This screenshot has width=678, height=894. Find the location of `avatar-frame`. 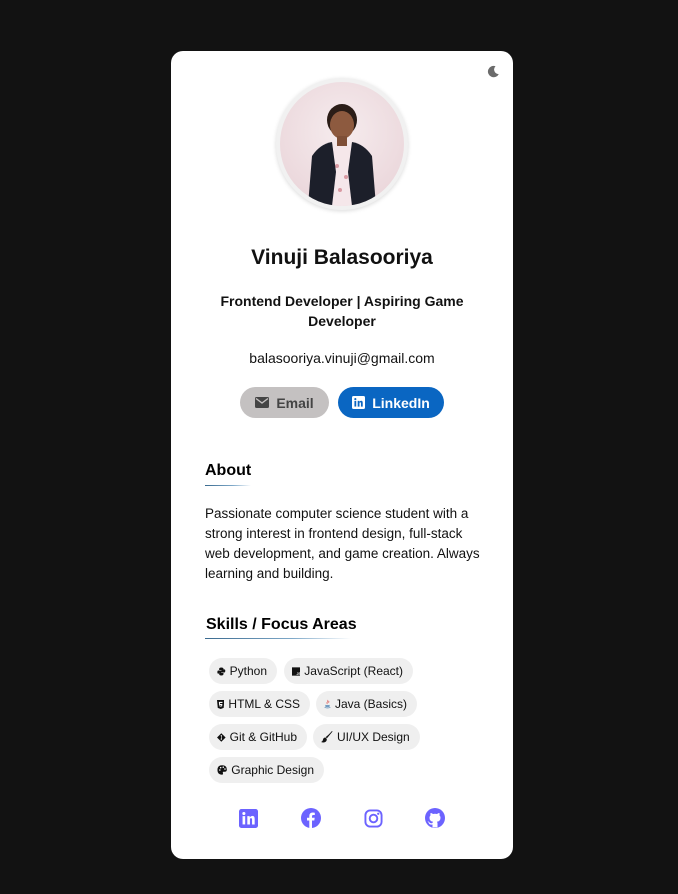

avatar-frame is located at coordinates (342, 144).